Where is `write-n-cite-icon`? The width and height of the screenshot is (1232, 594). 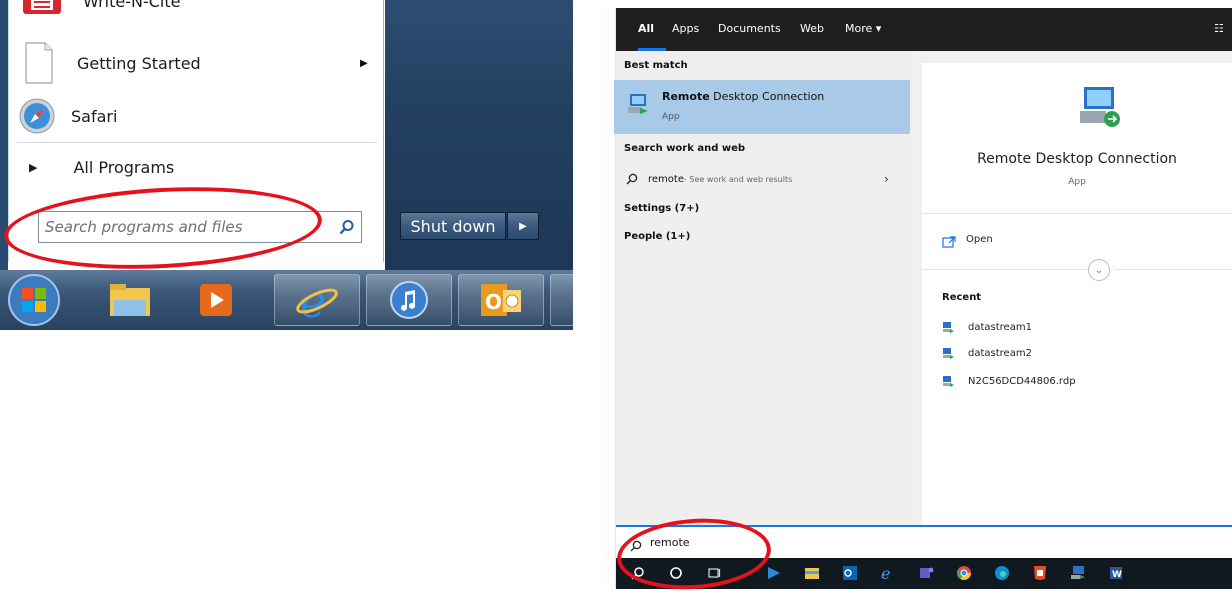 write-n-cite-icon is located at coordinates (42, 7).